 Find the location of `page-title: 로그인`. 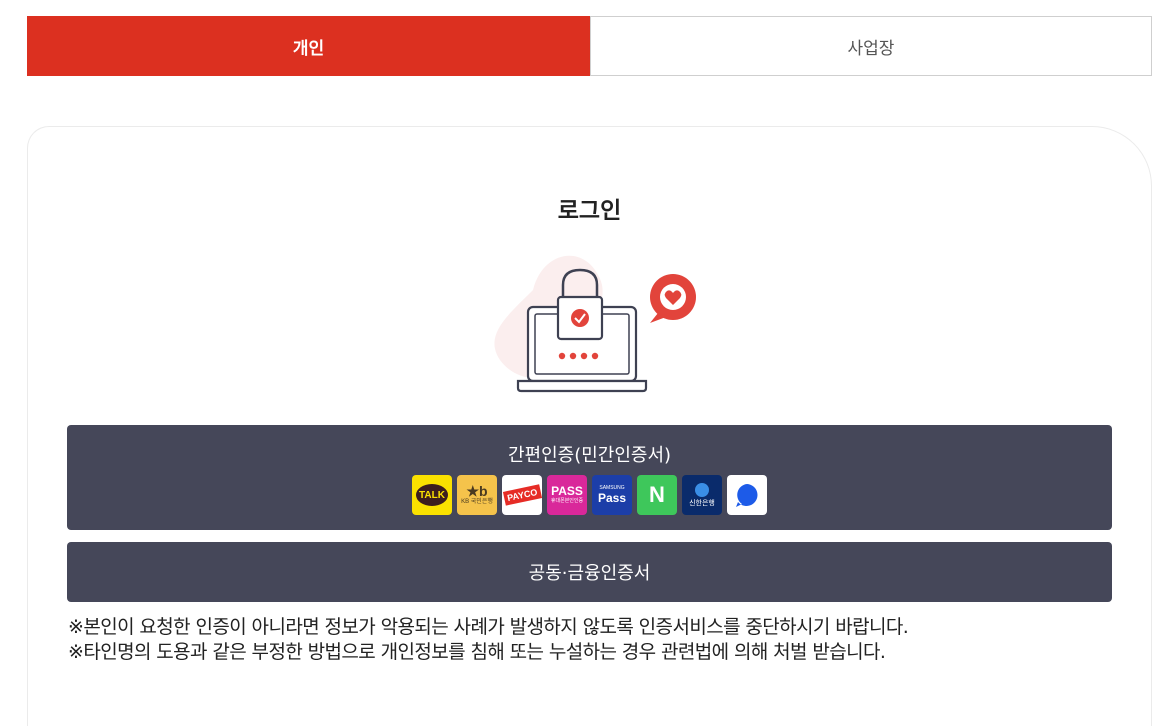

page-title: 로그인 is located at coordinates (589, 211).